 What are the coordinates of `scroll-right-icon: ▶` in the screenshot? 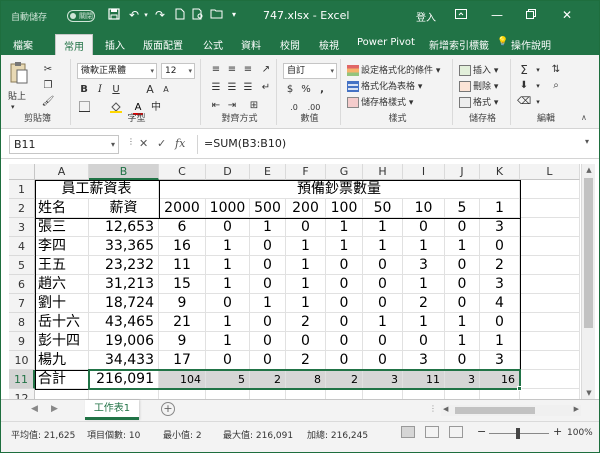 It's located at (576, 409).